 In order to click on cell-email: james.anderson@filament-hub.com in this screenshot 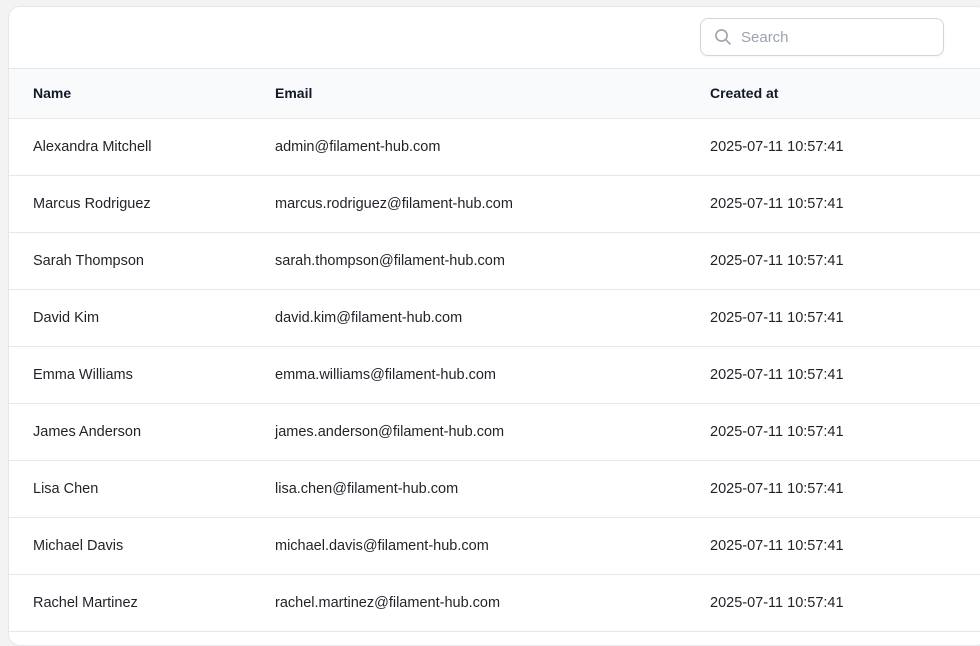, I will do `click(390, 431)`.